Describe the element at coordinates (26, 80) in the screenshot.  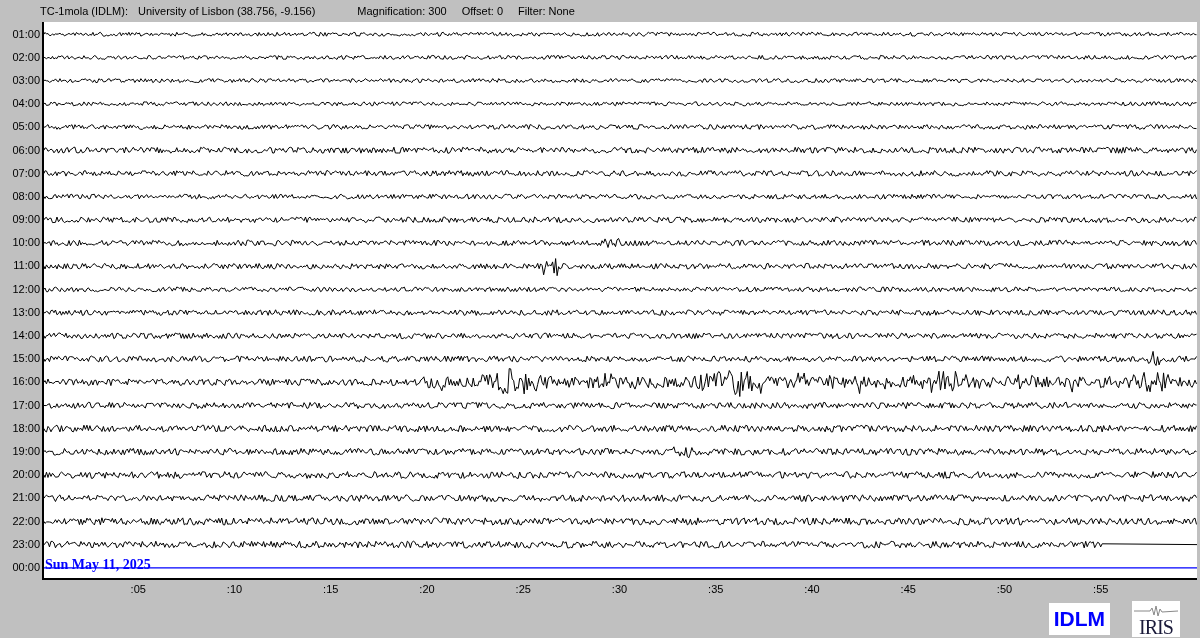
I see `hour-label: 03:00` at that location.